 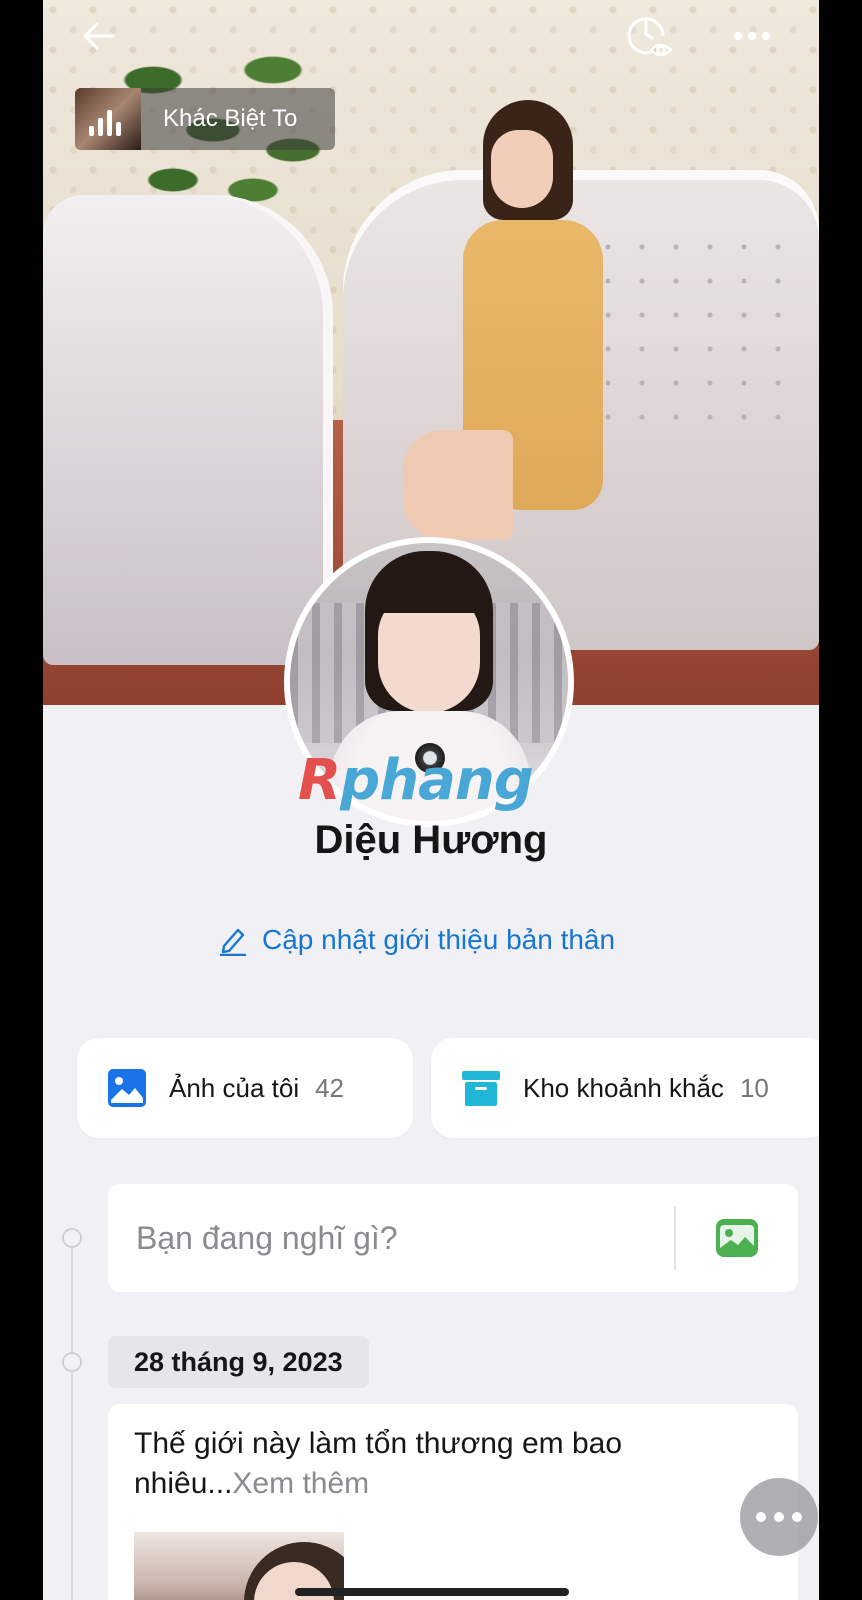 I want to click on moments-archive-label: Kho khoảnh khắc, so click(x=623, y=1087).